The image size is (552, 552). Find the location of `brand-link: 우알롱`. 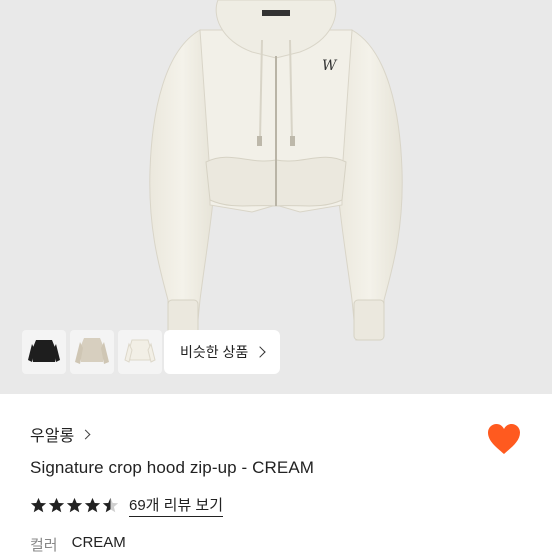

brand-link: 우알롱 is located at coordinates (60, 434).